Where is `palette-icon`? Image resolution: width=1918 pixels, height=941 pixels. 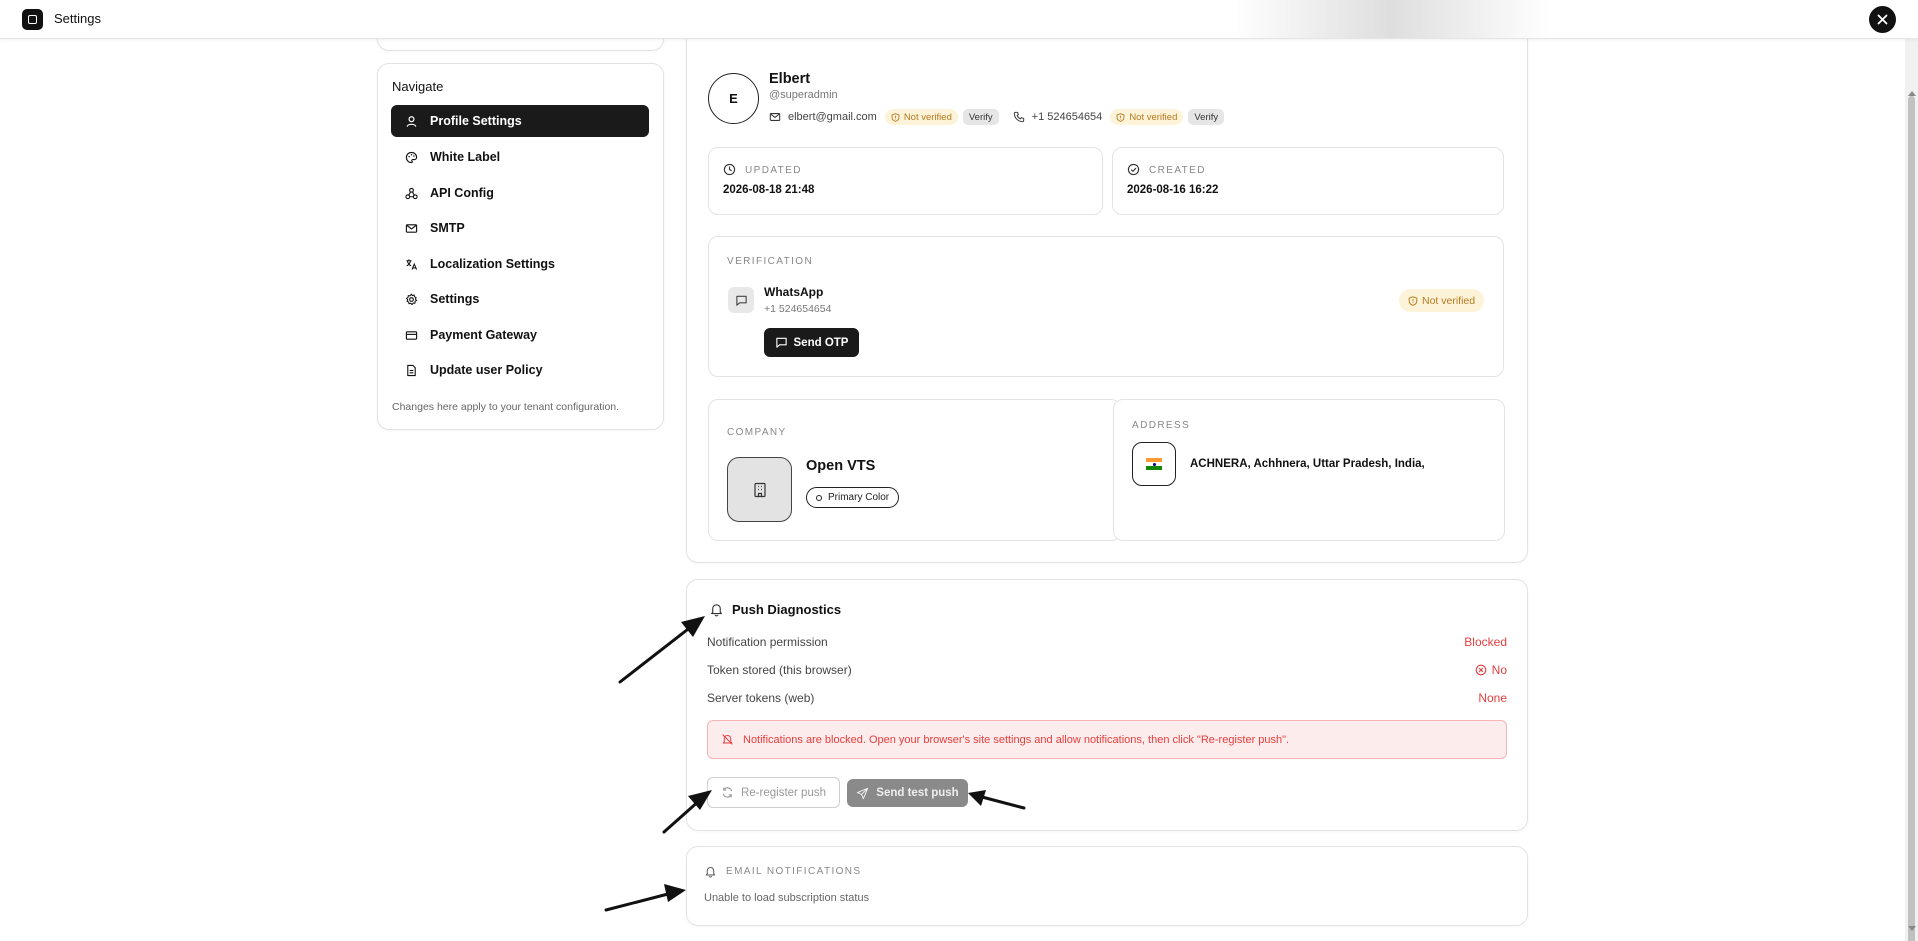 palette-icon is located at coordinates (411, 157).